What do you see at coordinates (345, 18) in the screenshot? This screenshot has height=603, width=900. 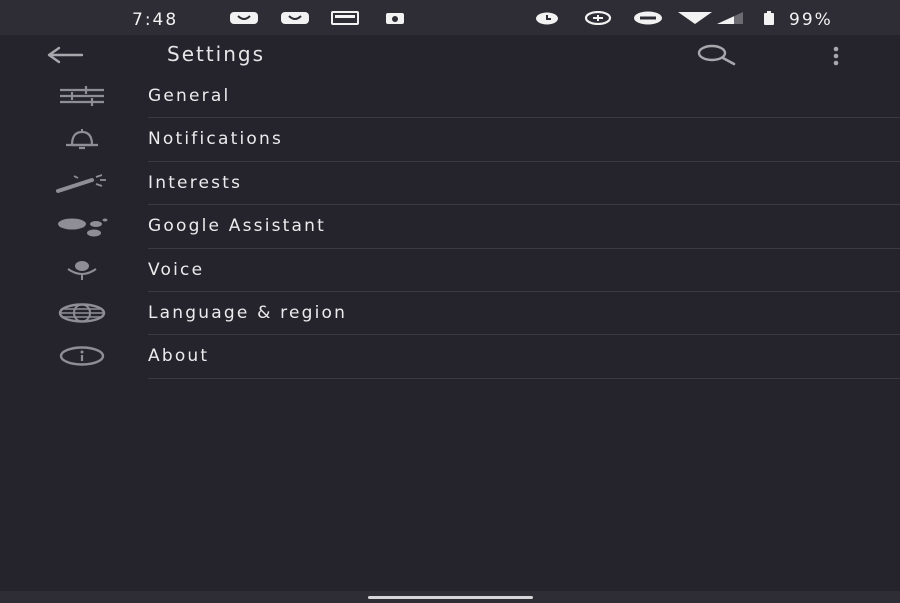 I see `card-notification-icon` at bounding box center [345, 18].